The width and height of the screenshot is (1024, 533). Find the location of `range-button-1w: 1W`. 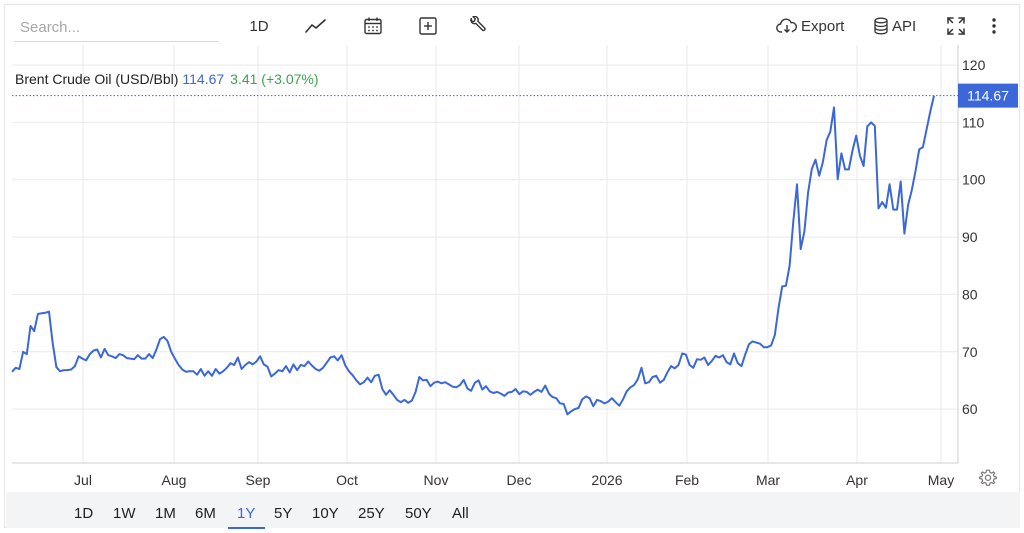

range-button-1w: 1W is located at coordinates (124, 513).